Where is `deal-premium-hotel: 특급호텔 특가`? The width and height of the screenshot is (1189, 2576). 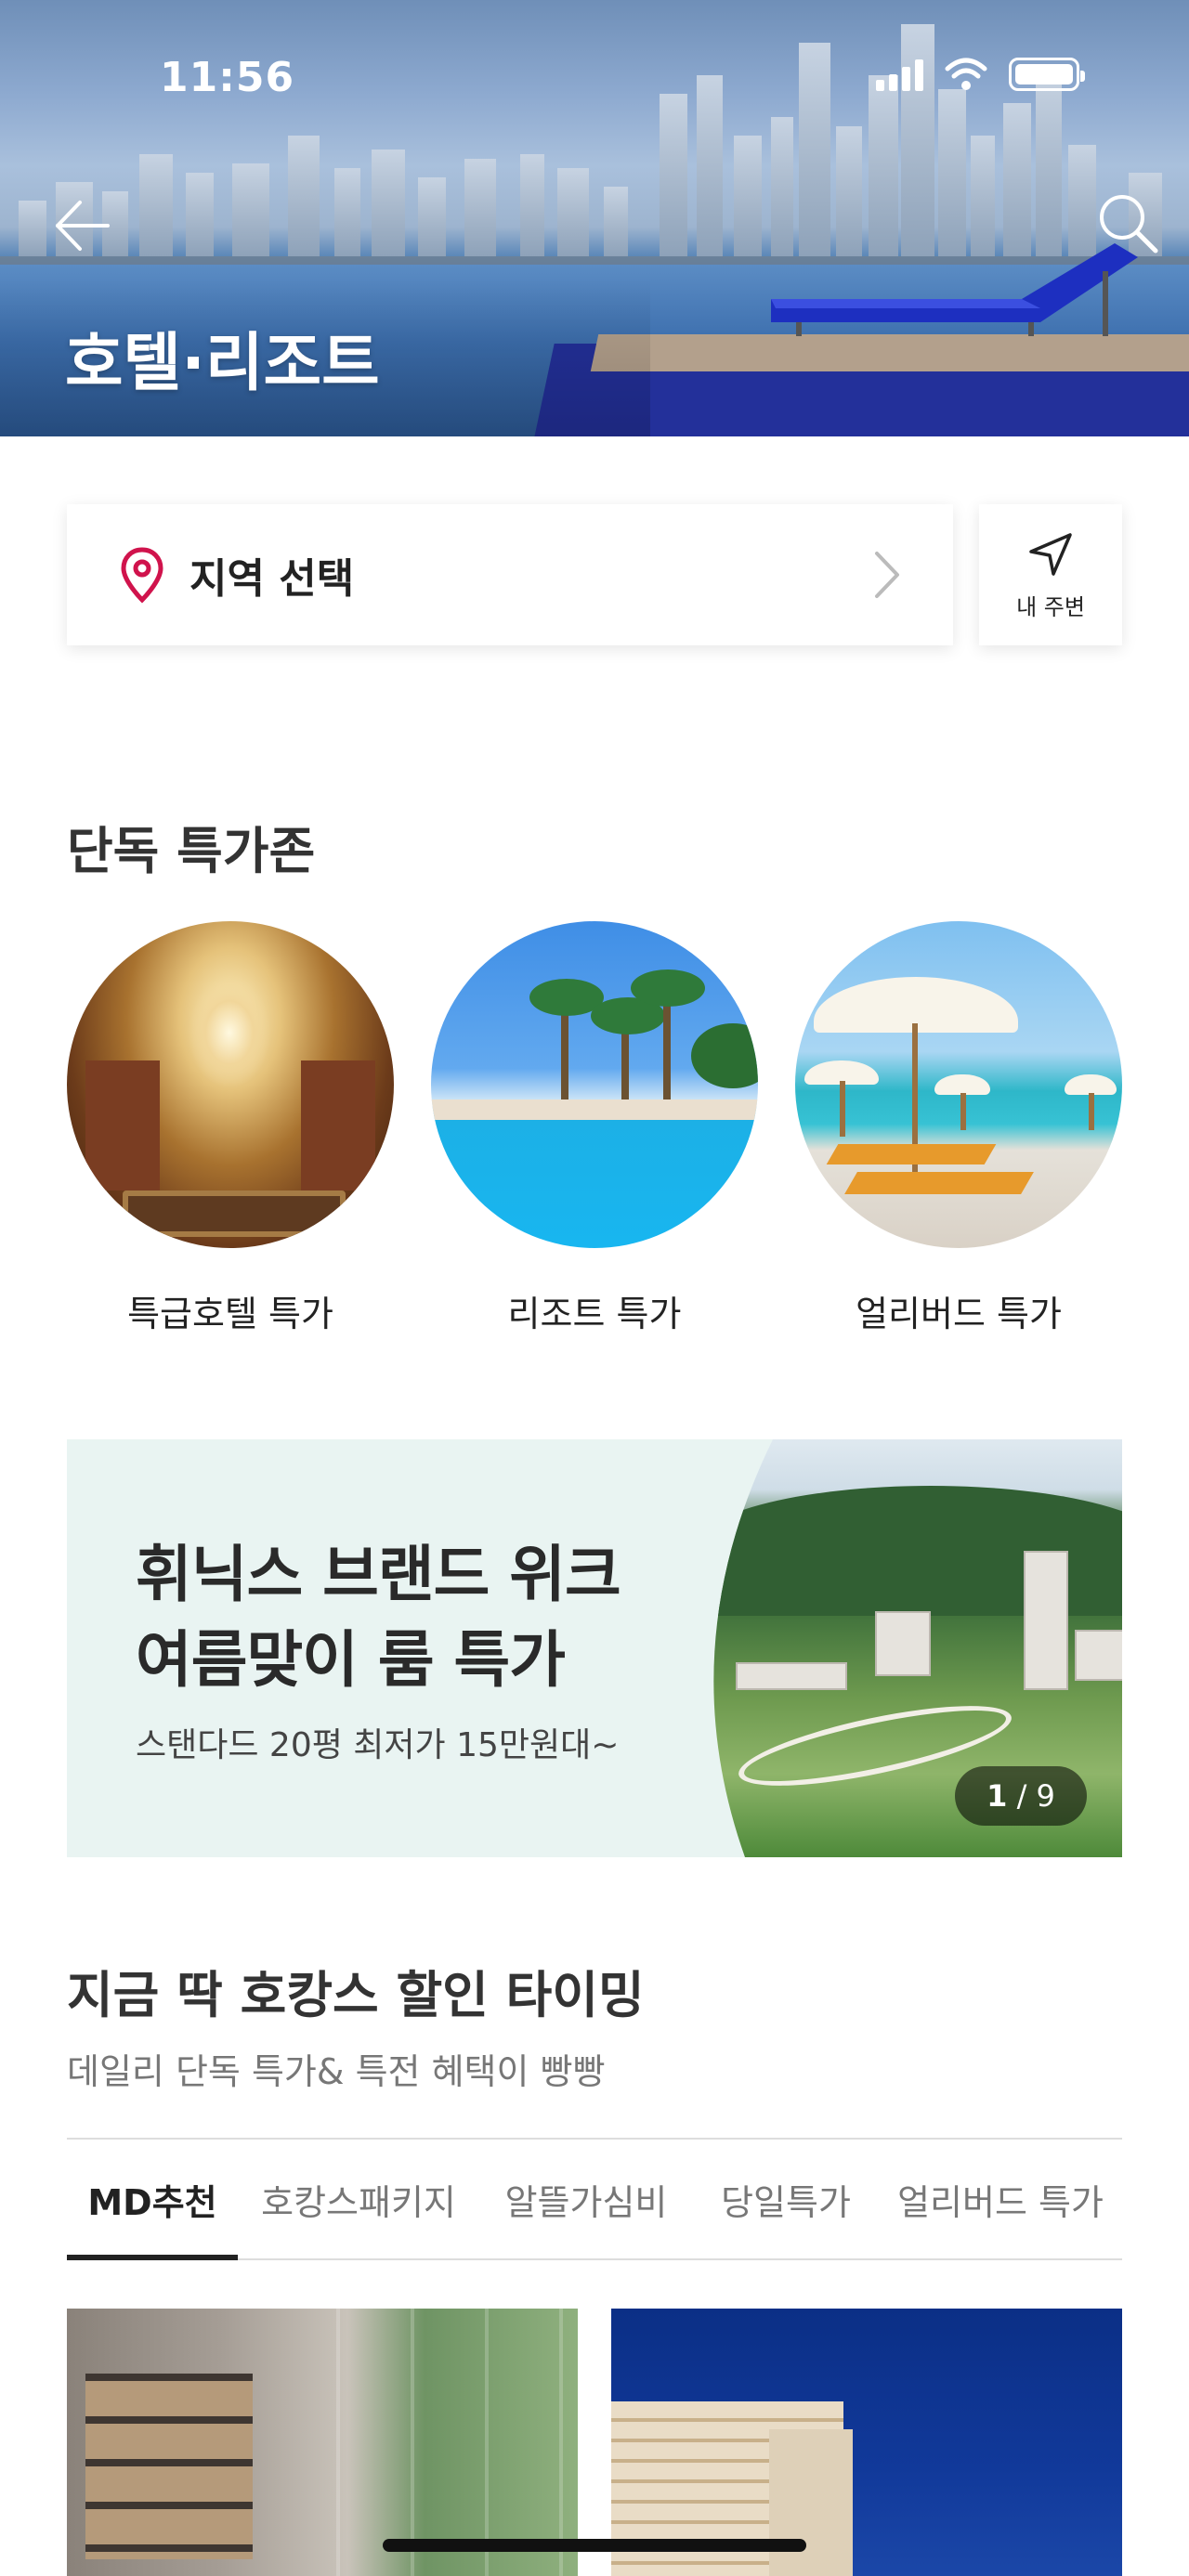 deal-premium-hotel: 특급호텔 특가 is located at coordinates (230, 1129).